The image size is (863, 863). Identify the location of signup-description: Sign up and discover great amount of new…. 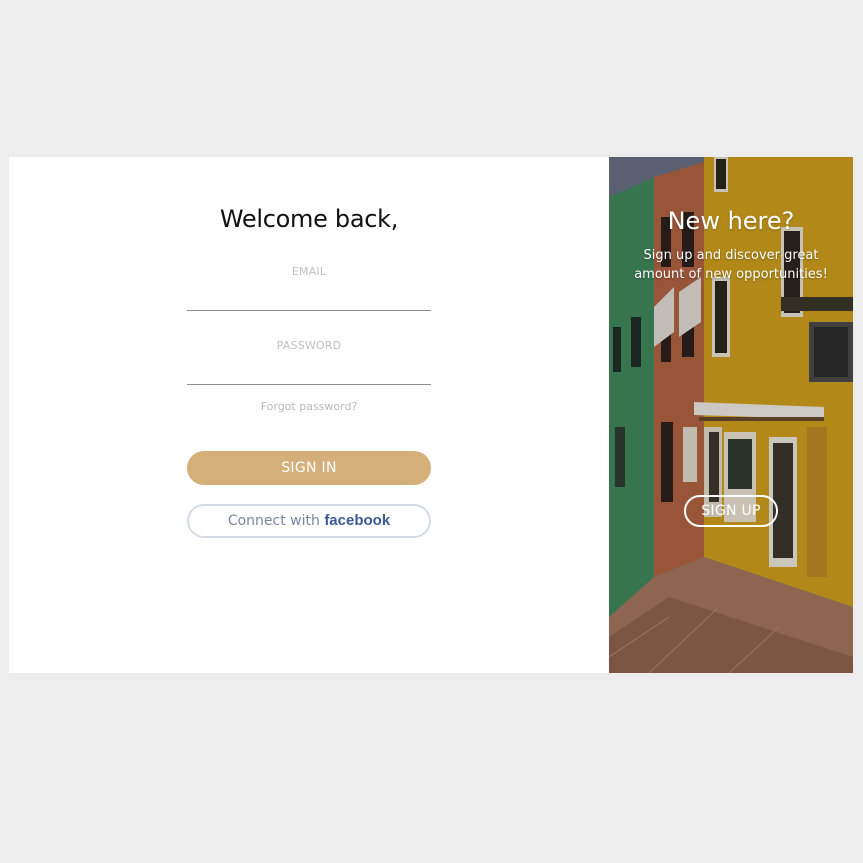
(731, 265).